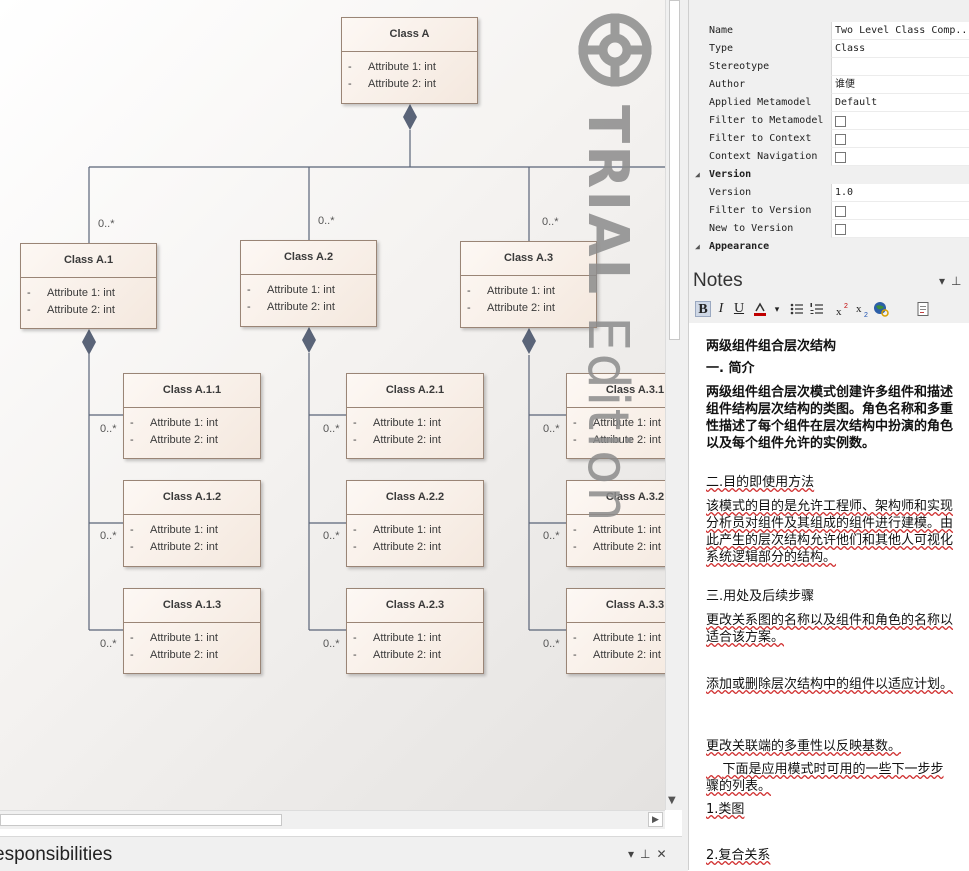 This screenshot has height=871, width=969. I want to click on underline-button: U, so click(739, 309).